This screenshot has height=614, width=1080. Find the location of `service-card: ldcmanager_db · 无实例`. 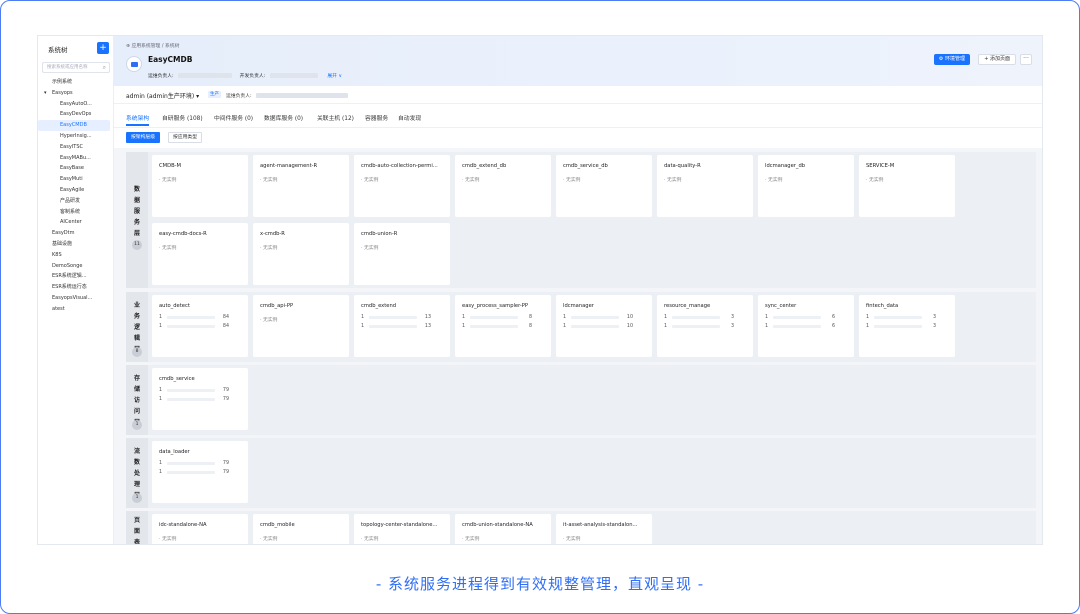

service-card: ldcmanager_db · 无实例 is located at coordinates (806, 186).